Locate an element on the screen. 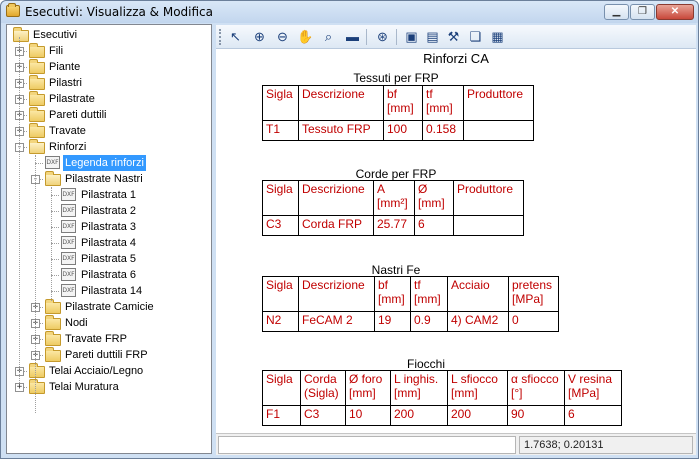  tree-item: DXF Pilastrata 6 is located at coordinates (109, 275).